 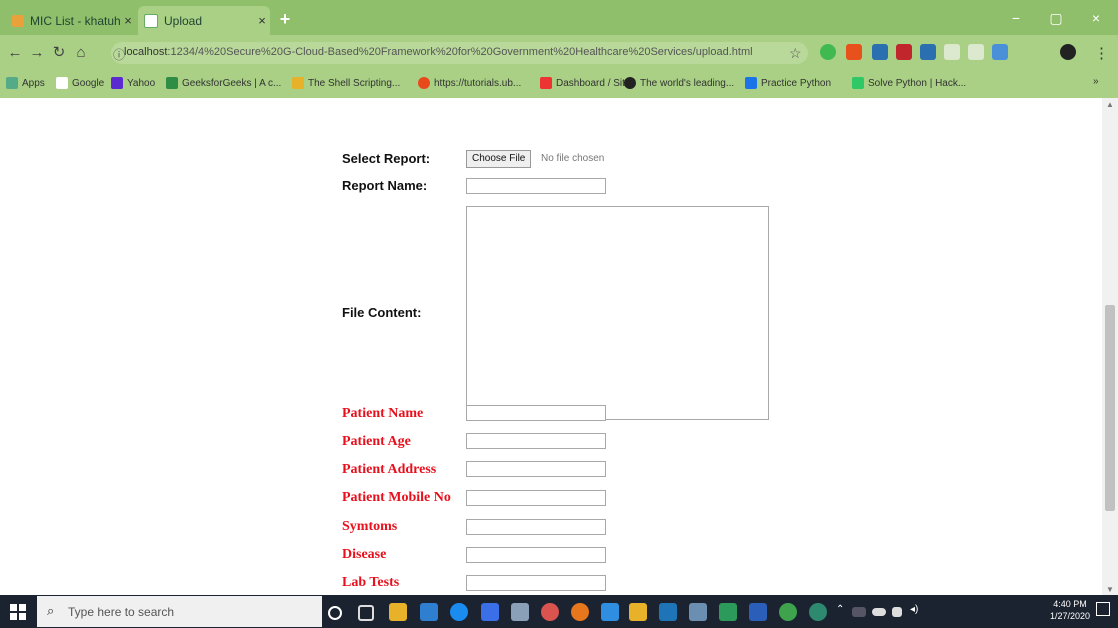 What do you see at coordinates (897, 612) in the screenshot?
I see `battery-icon` at bounding box center [897, 612].